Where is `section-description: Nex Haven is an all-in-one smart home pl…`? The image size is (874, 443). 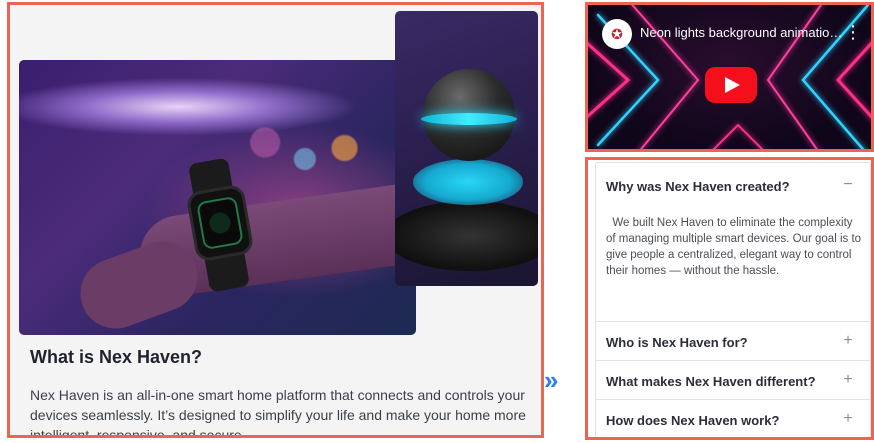
section-description: Nex Haven is an all-in-one smart home pl… is located at coordinates (278, 412).